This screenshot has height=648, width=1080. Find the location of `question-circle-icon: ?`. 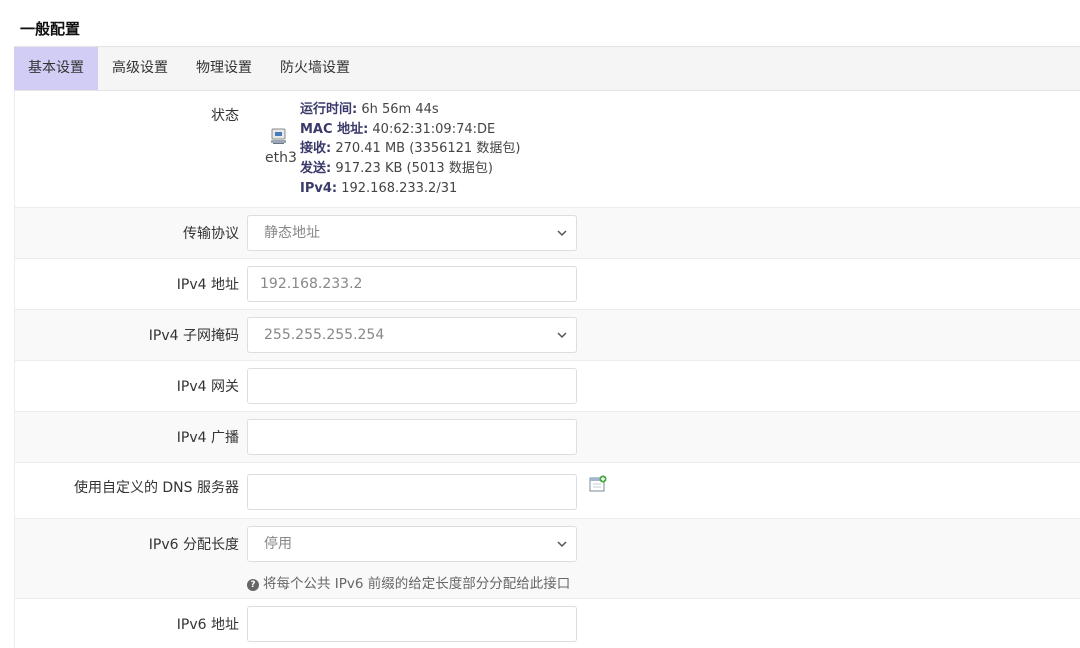

question-circle-icon: ? is located at coordinates (253, 585).